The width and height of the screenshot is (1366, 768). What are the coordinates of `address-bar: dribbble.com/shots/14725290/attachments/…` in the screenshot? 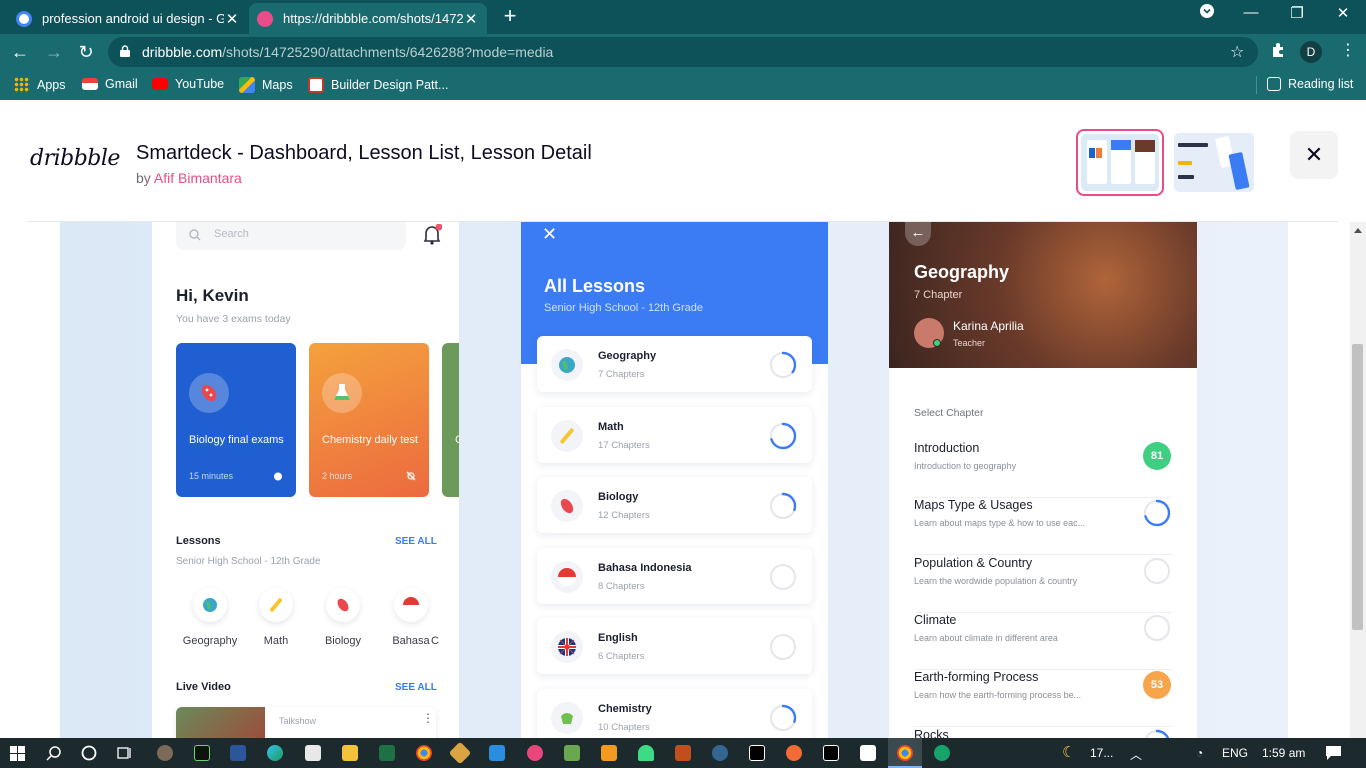 It's located at (683, 52).